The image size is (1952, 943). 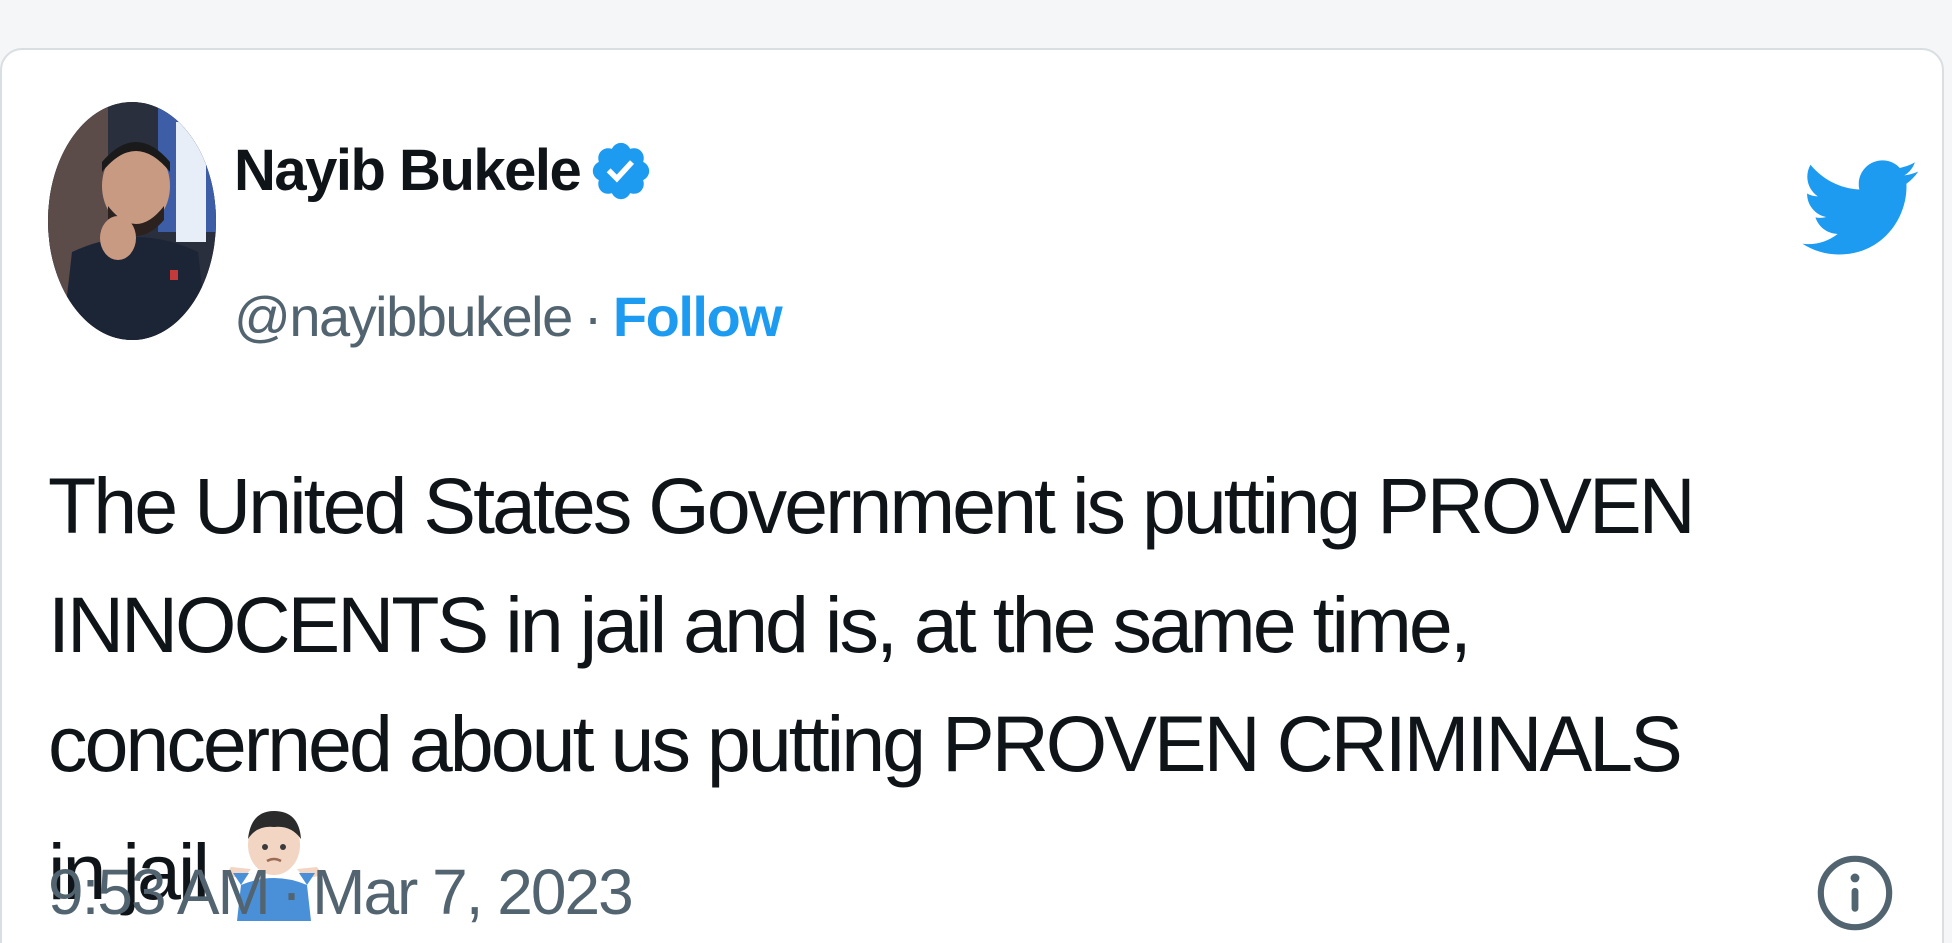 I want to click on twitter-bird-icon, so click(x=1861, y=209).